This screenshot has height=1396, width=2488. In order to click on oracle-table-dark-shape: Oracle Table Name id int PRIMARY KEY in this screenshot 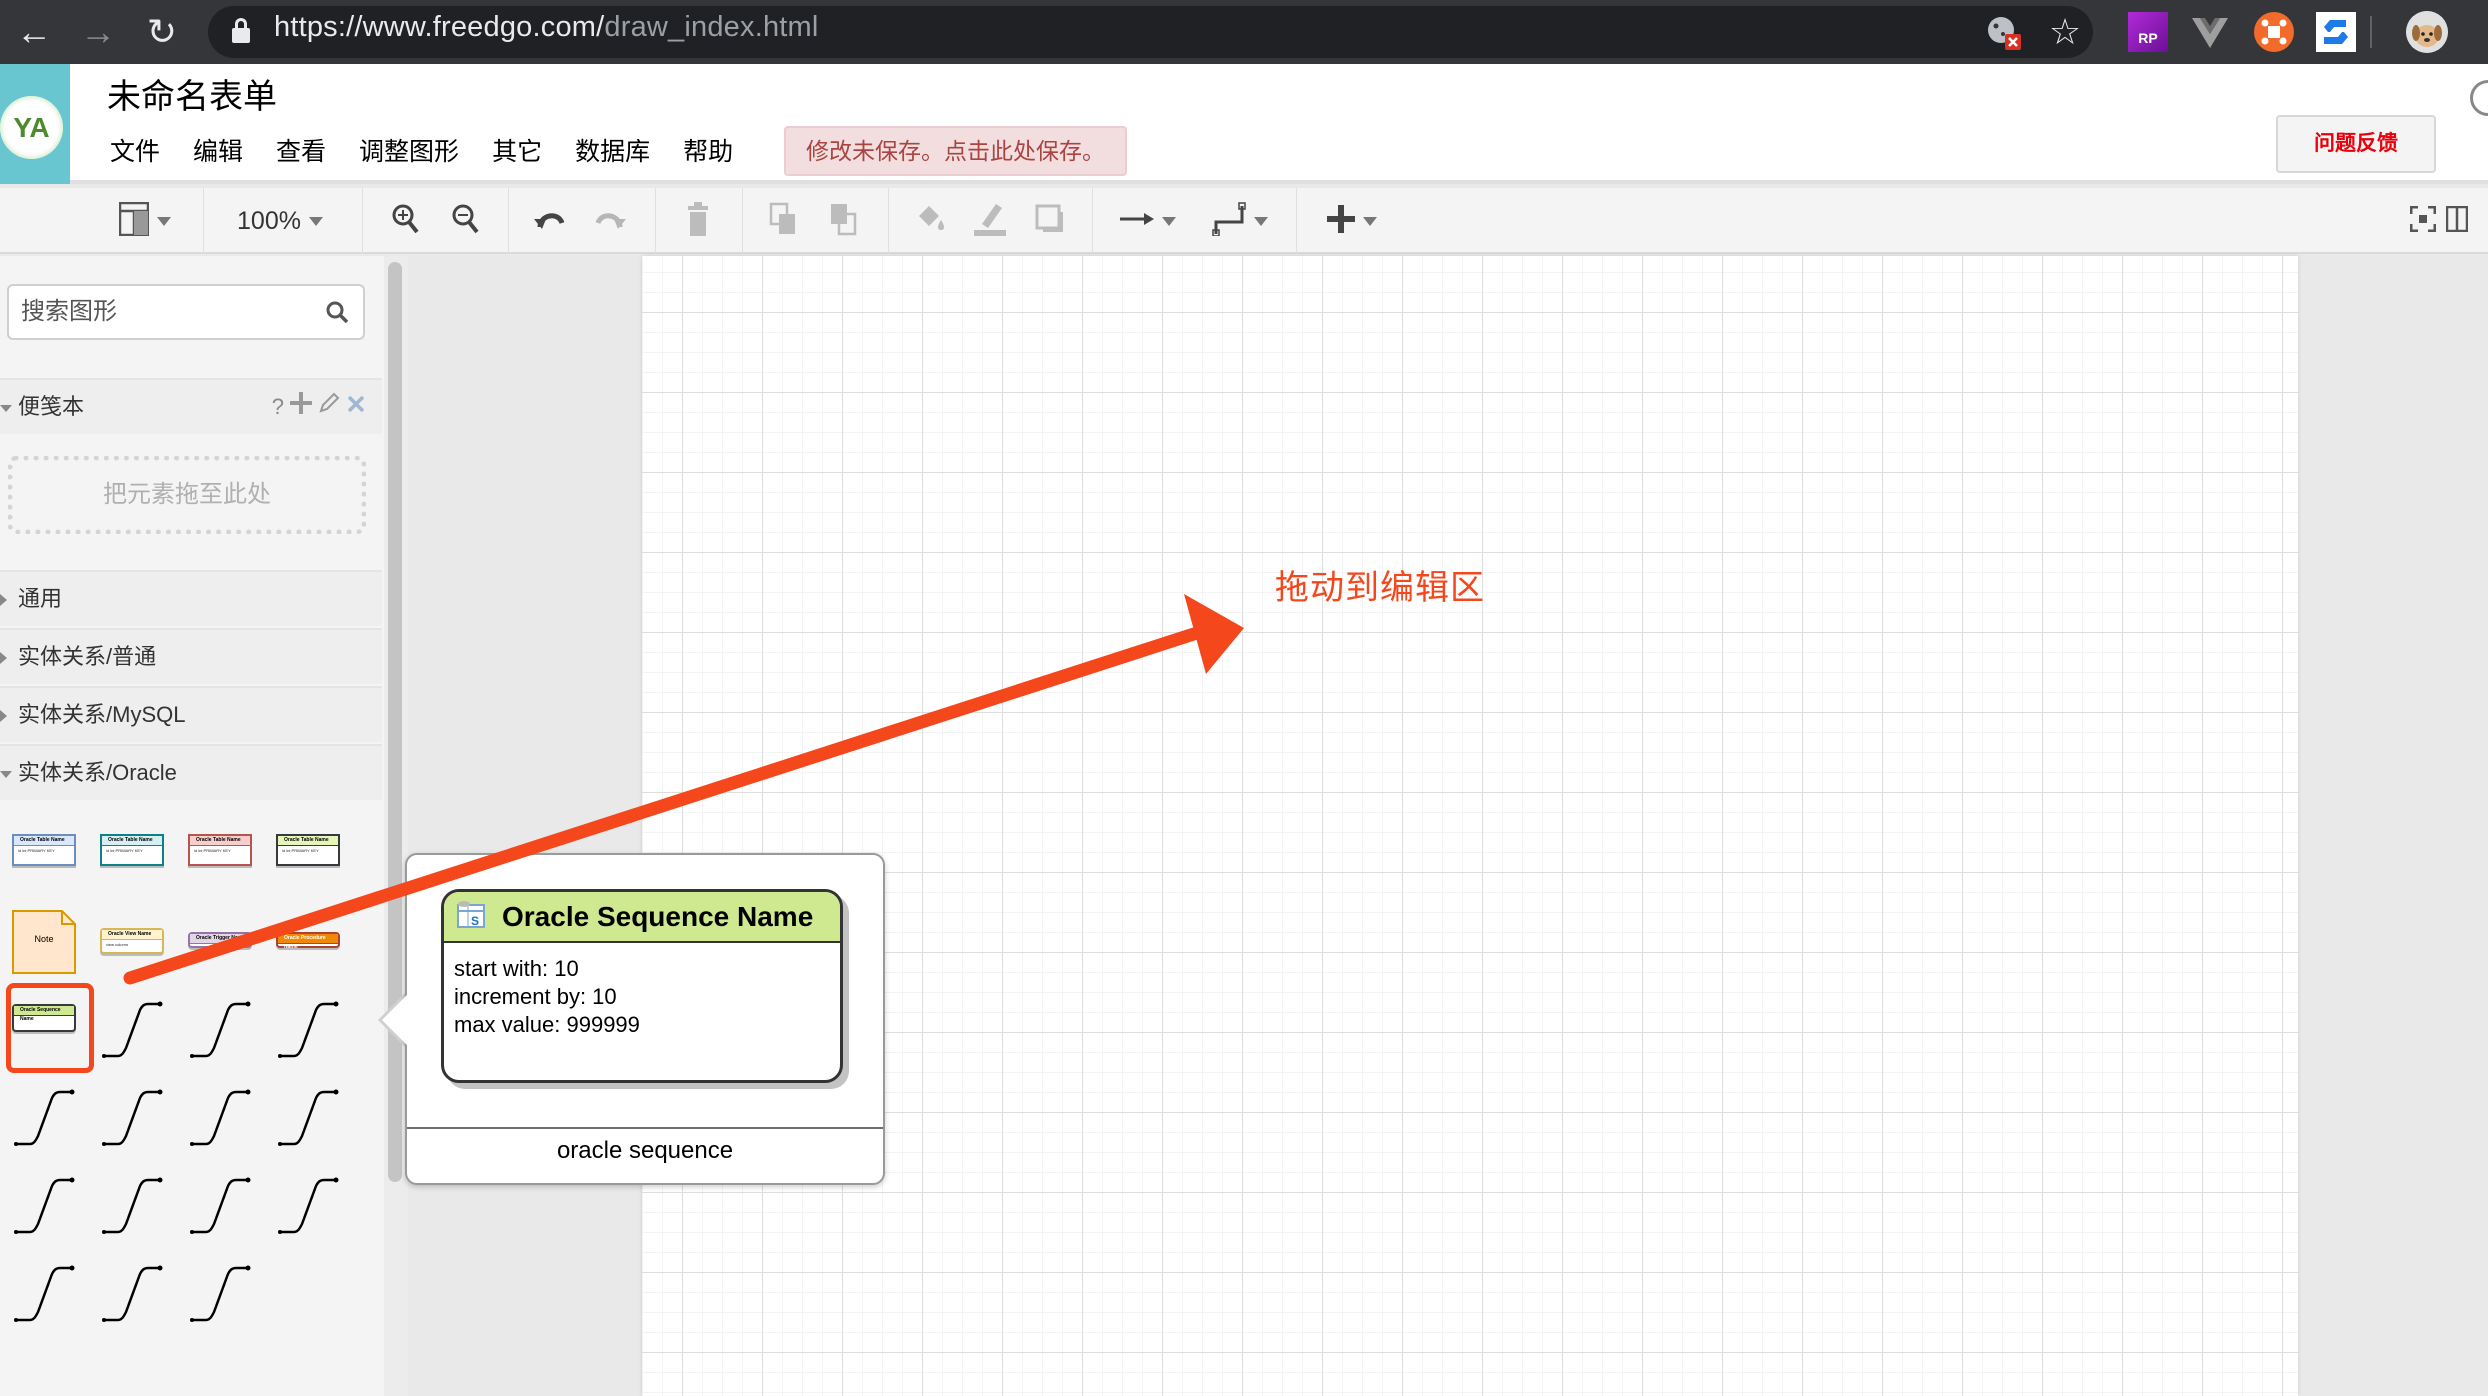, I will do `click(308, 866)`.